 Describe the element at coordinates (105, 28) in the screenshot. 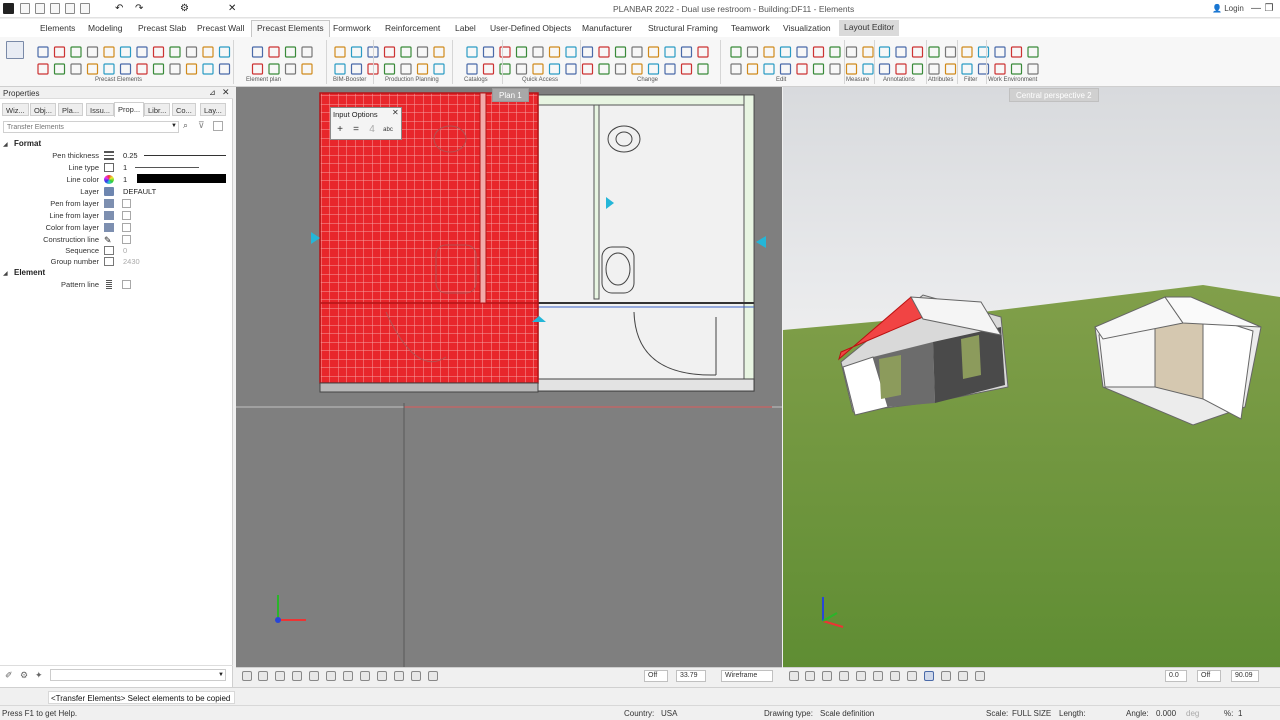

I see `menu-modeling: Modeling` at that location.